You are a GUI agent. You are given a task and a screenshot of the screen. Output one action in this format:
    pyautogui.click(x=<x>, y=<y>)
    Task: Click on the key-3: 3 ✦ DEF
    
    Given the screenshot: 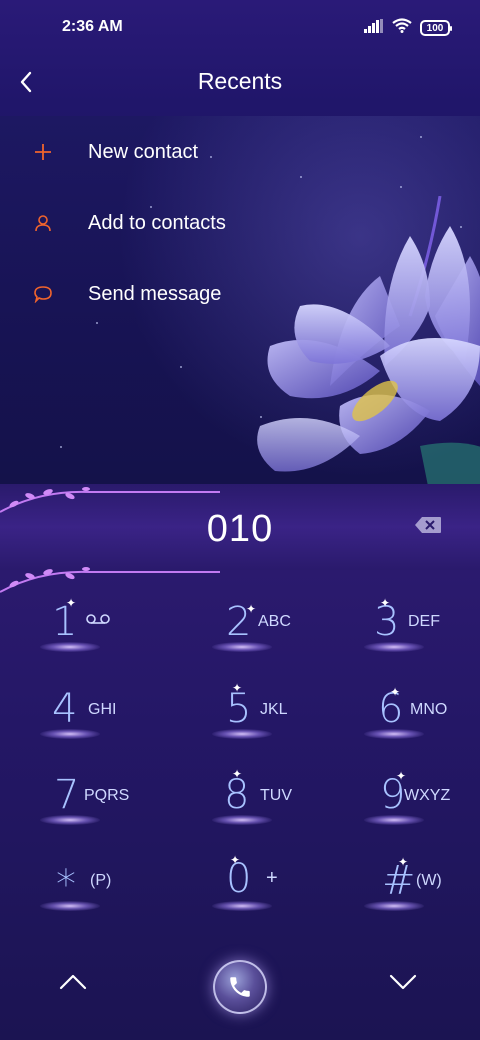 What is the action you would take?
    pyautogui.click(x=400, y=638)
    